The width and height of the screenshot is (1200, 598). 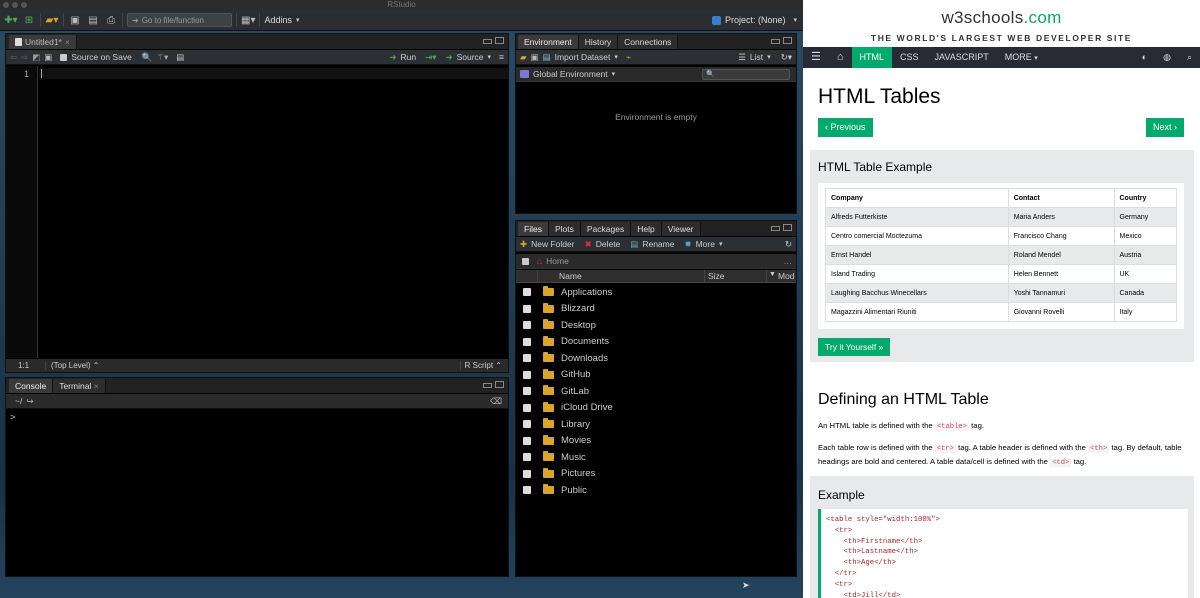 I want to click on tab-untitled1: Untitled1* ×, so click(x=43, y=42).